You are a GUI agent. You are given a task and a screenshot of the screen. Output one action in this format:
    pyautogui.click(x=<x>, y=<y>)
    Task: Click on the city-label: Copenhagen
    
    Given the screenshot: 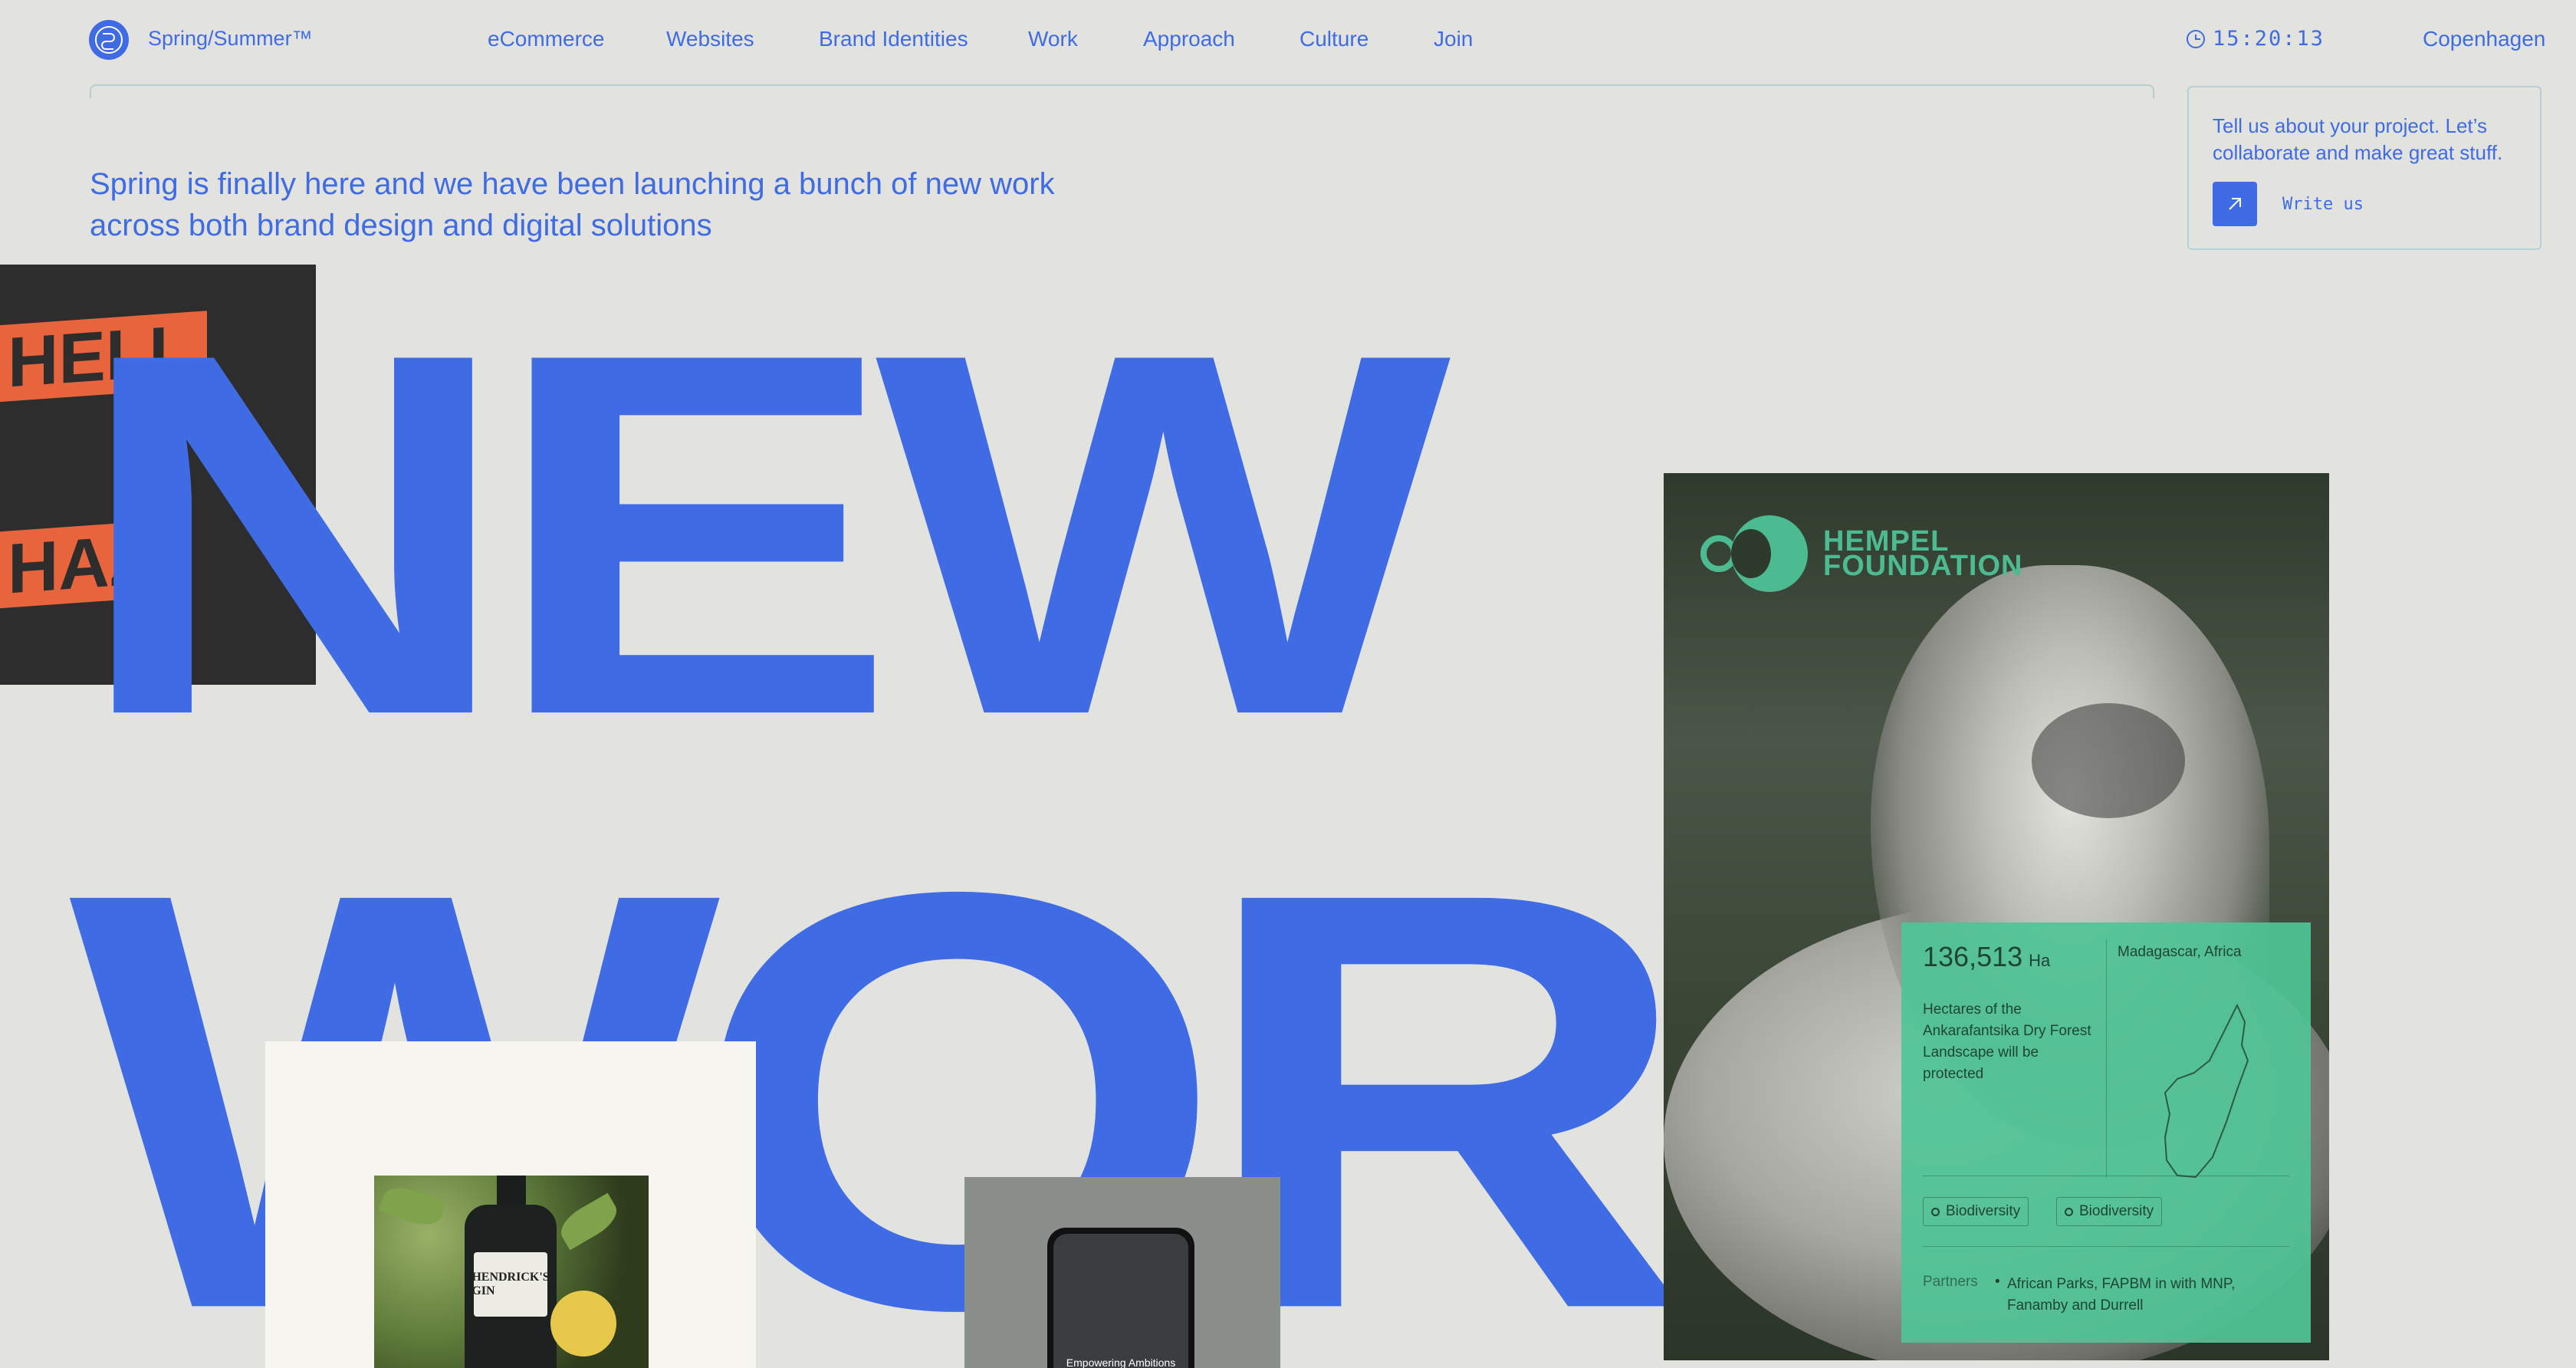 What is the action you would take?
    pyautogui.click(x=2484, y=39)
    